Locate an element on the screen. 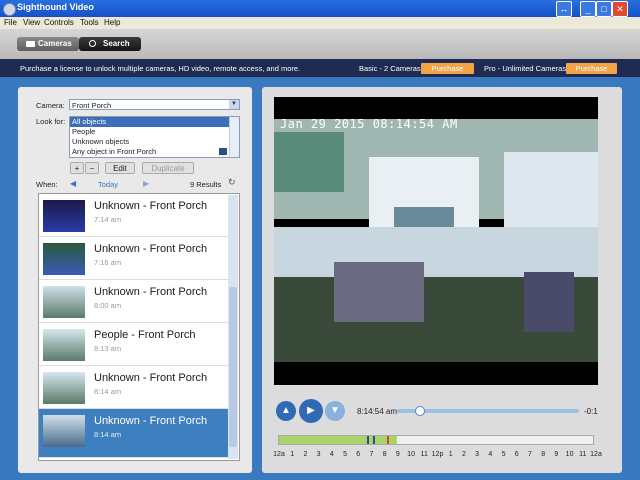  edit-button: Edit is located at coordinates (120, 168).